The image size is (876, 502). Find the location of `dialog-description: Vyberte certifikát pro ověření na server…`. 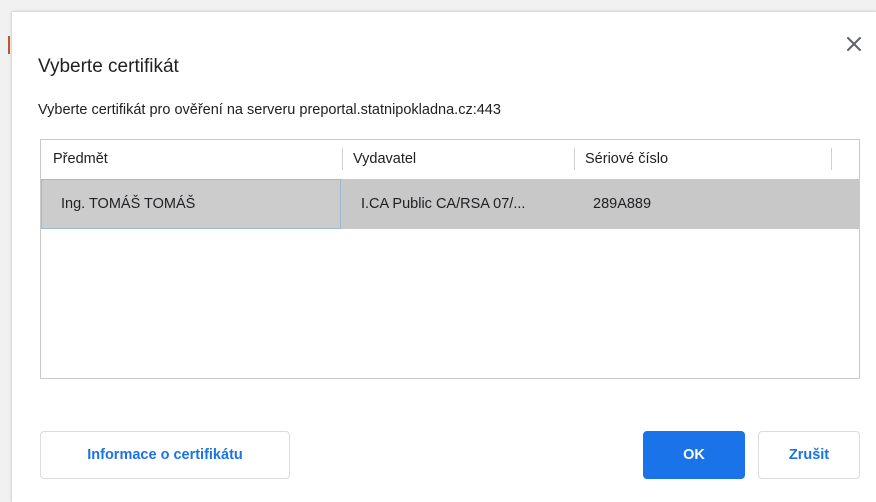

dialog-description: Vyberte certifikát pro ověření na server… is located at coordinates (269, 110).